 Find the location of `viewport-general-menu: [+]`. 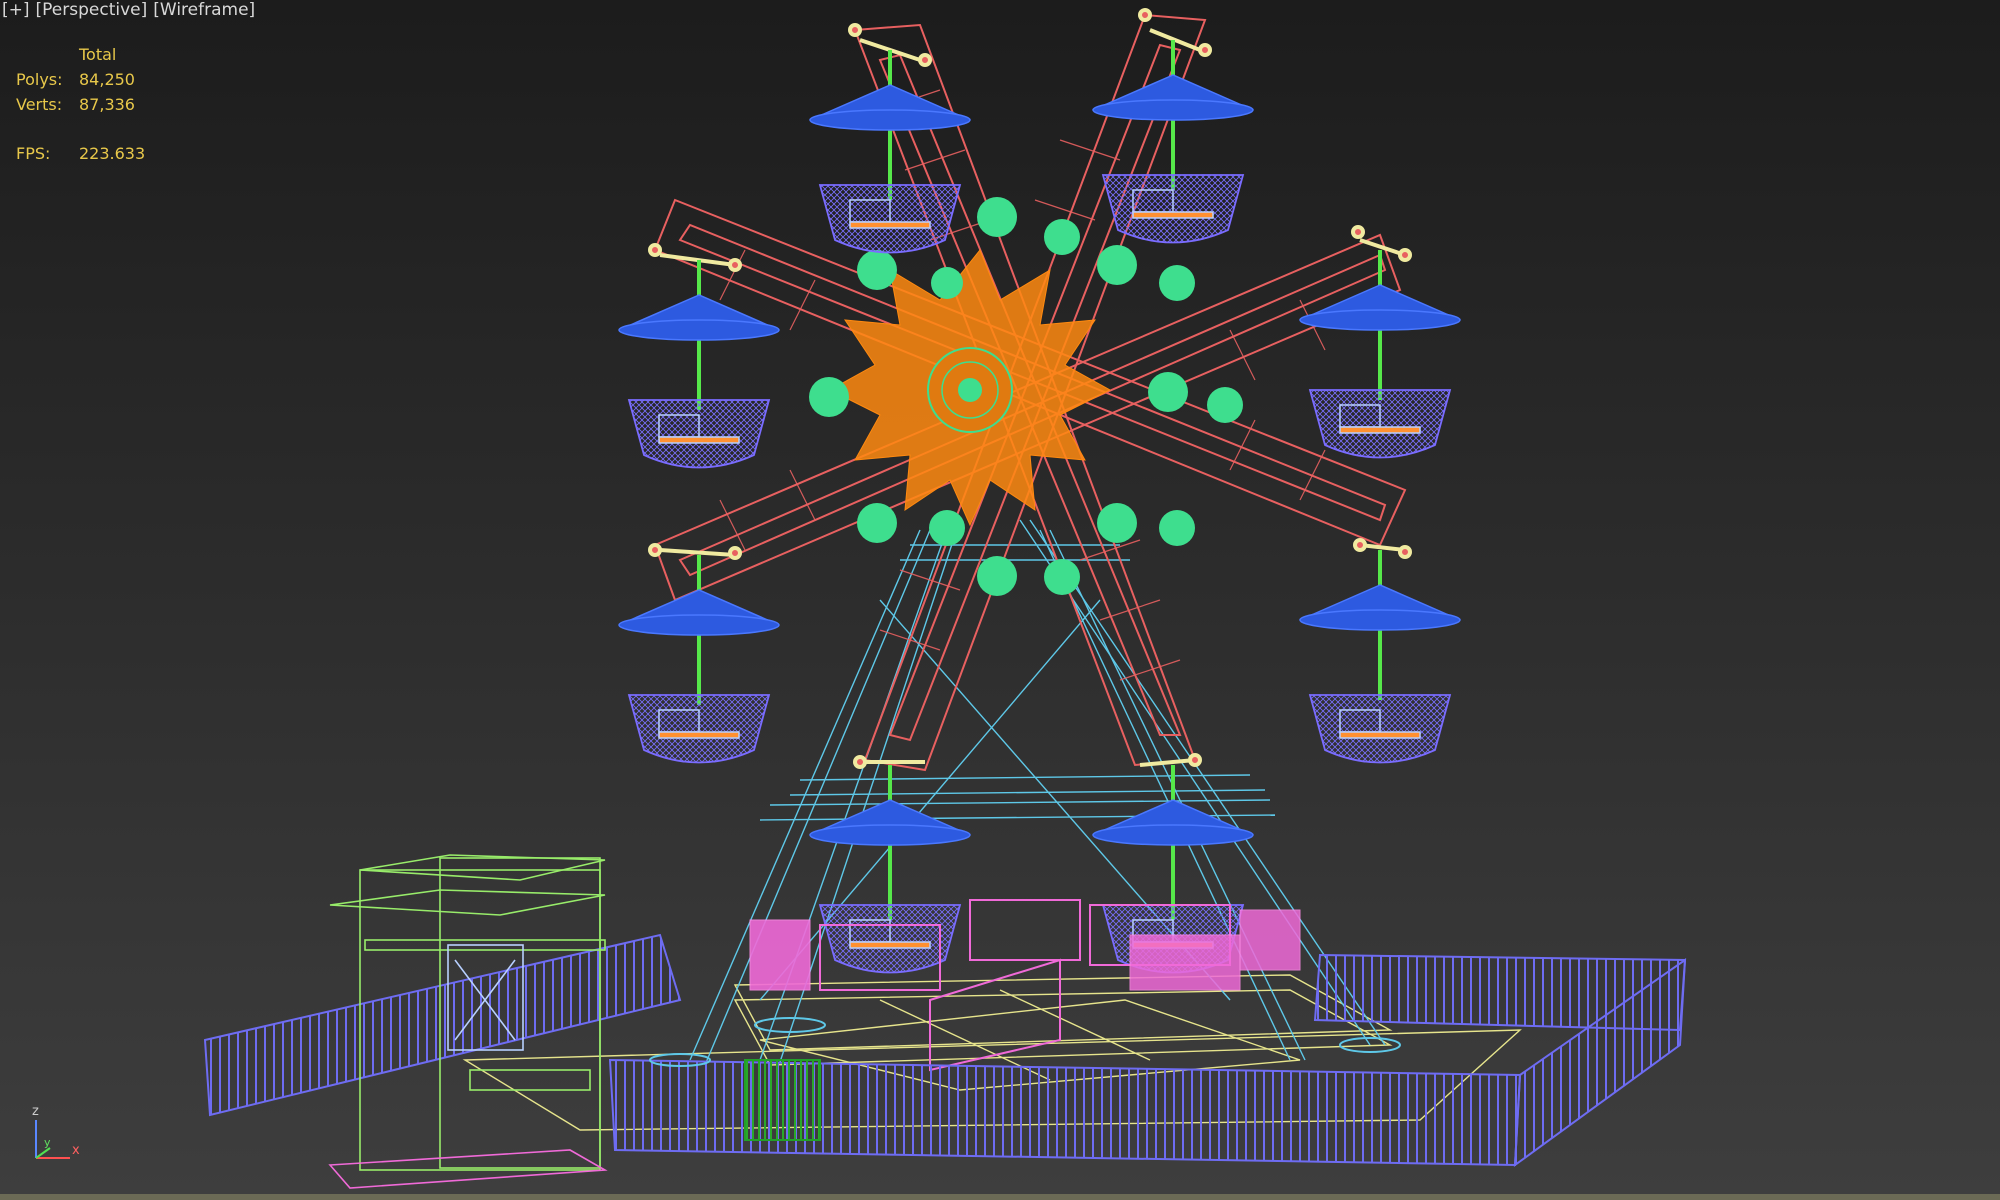

viewport-general-menu: [+] is located at coordinates (16, 11).